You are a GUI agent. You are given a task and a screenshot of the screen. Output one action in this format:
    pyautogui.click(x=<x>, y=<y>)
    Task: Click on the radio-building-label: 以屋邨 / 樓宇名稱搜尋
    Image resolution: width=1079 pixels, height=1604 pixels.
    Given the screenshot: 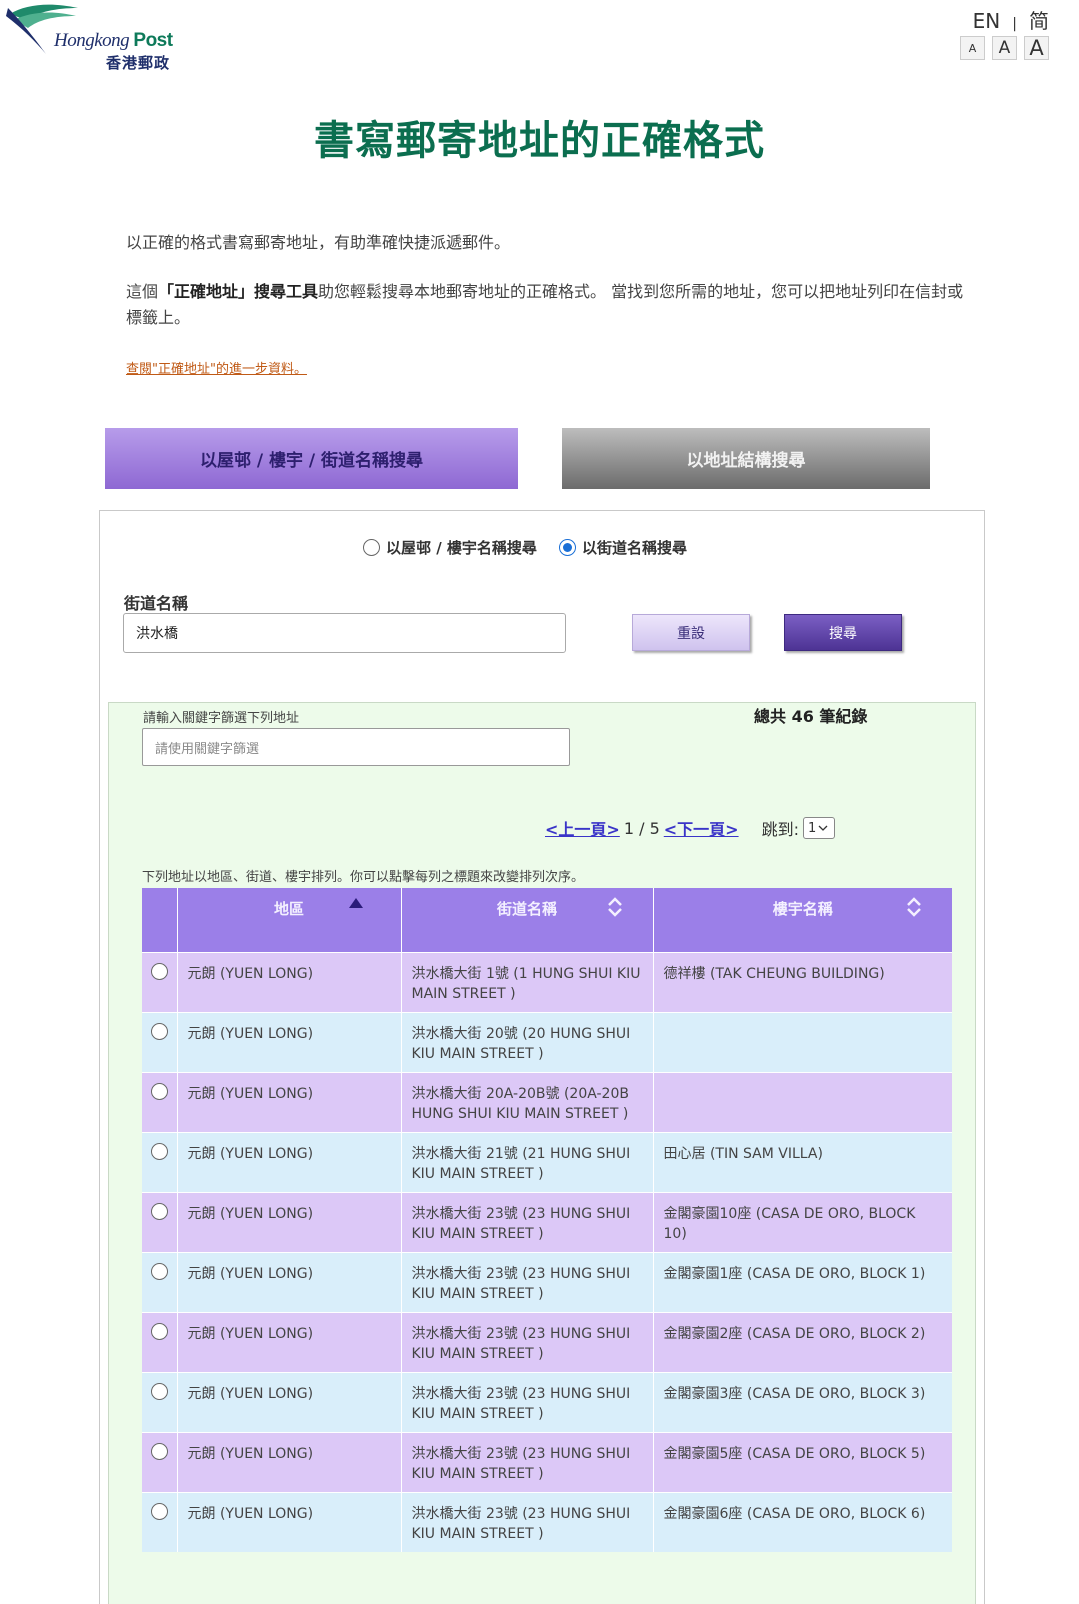 What is the action you would take?
    pyautogui.click(x=461, y=548)
    